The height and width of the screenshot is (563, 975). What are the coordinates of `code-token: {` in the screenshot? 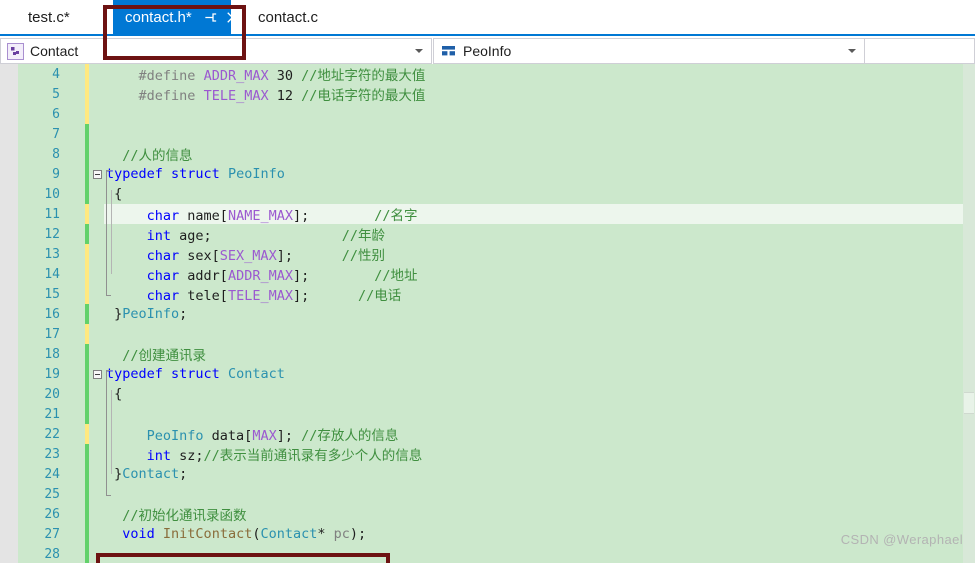 It's located at (114, 394).